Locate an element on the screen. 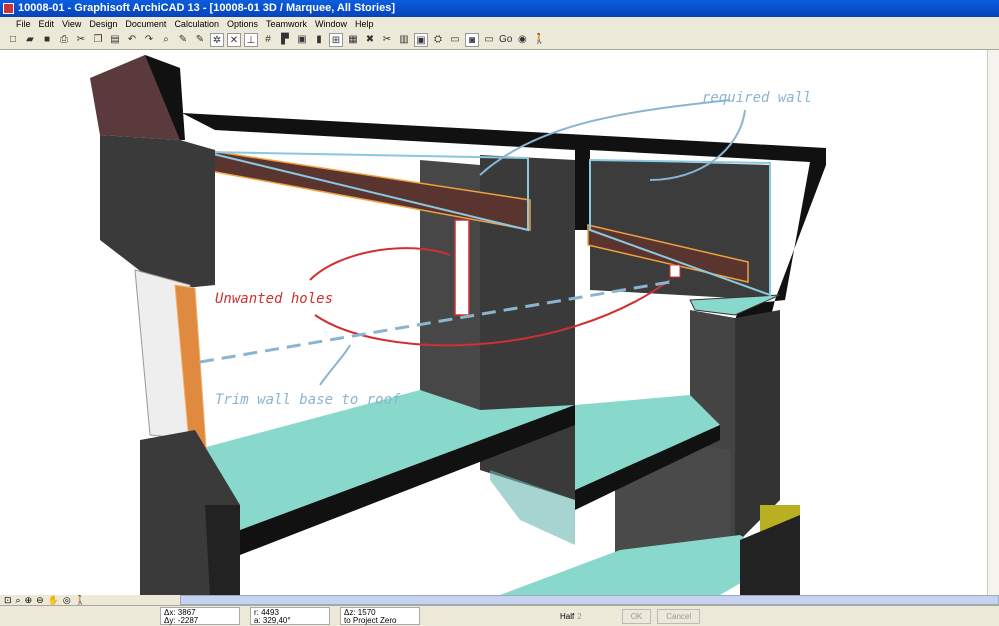 Image resolution: width=999 pixels, height=626 pixels. lock-icon: ▮ is located at coordinates (319, 40).